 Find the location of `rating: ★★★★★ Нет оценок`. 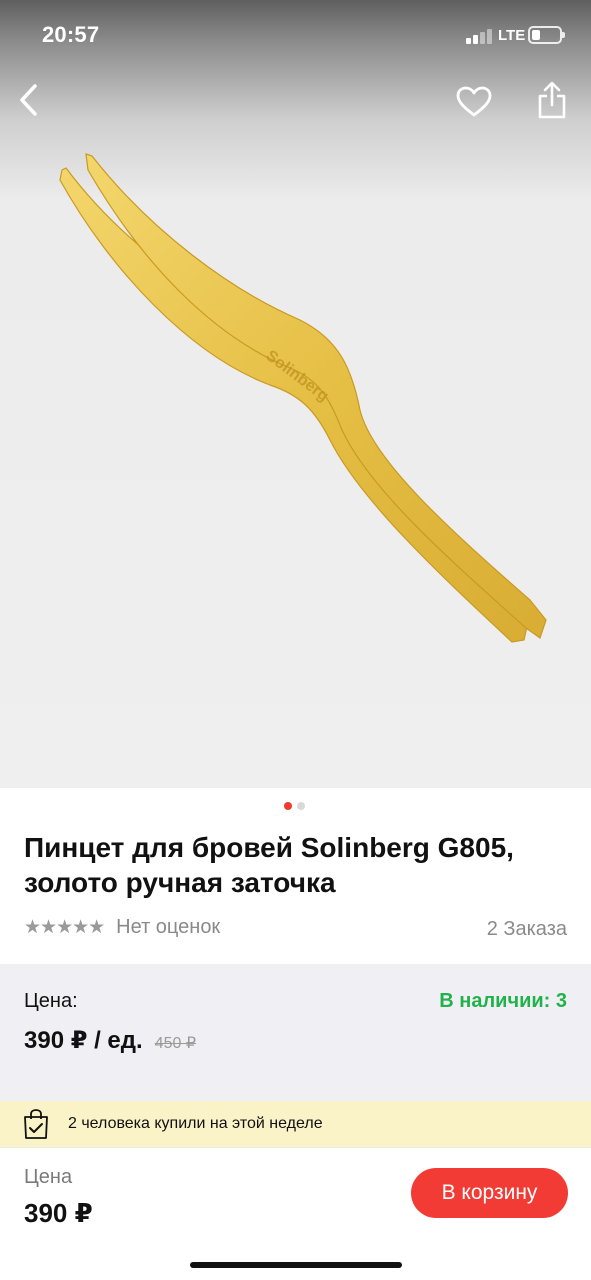

rating: ★★★★★ Нет оценок is located at coordinates (122, 927).